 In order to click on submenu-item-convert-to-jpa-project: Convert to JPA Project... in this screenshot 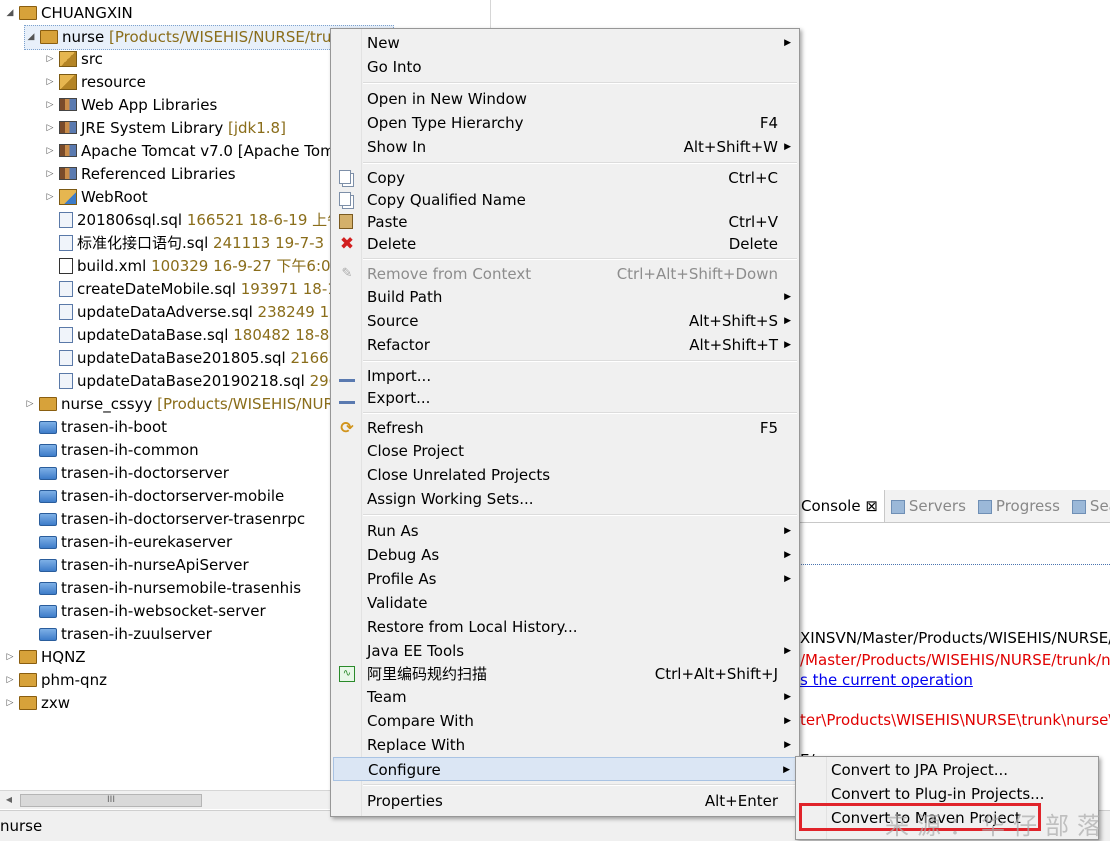, I will do `click(919, 770)`.